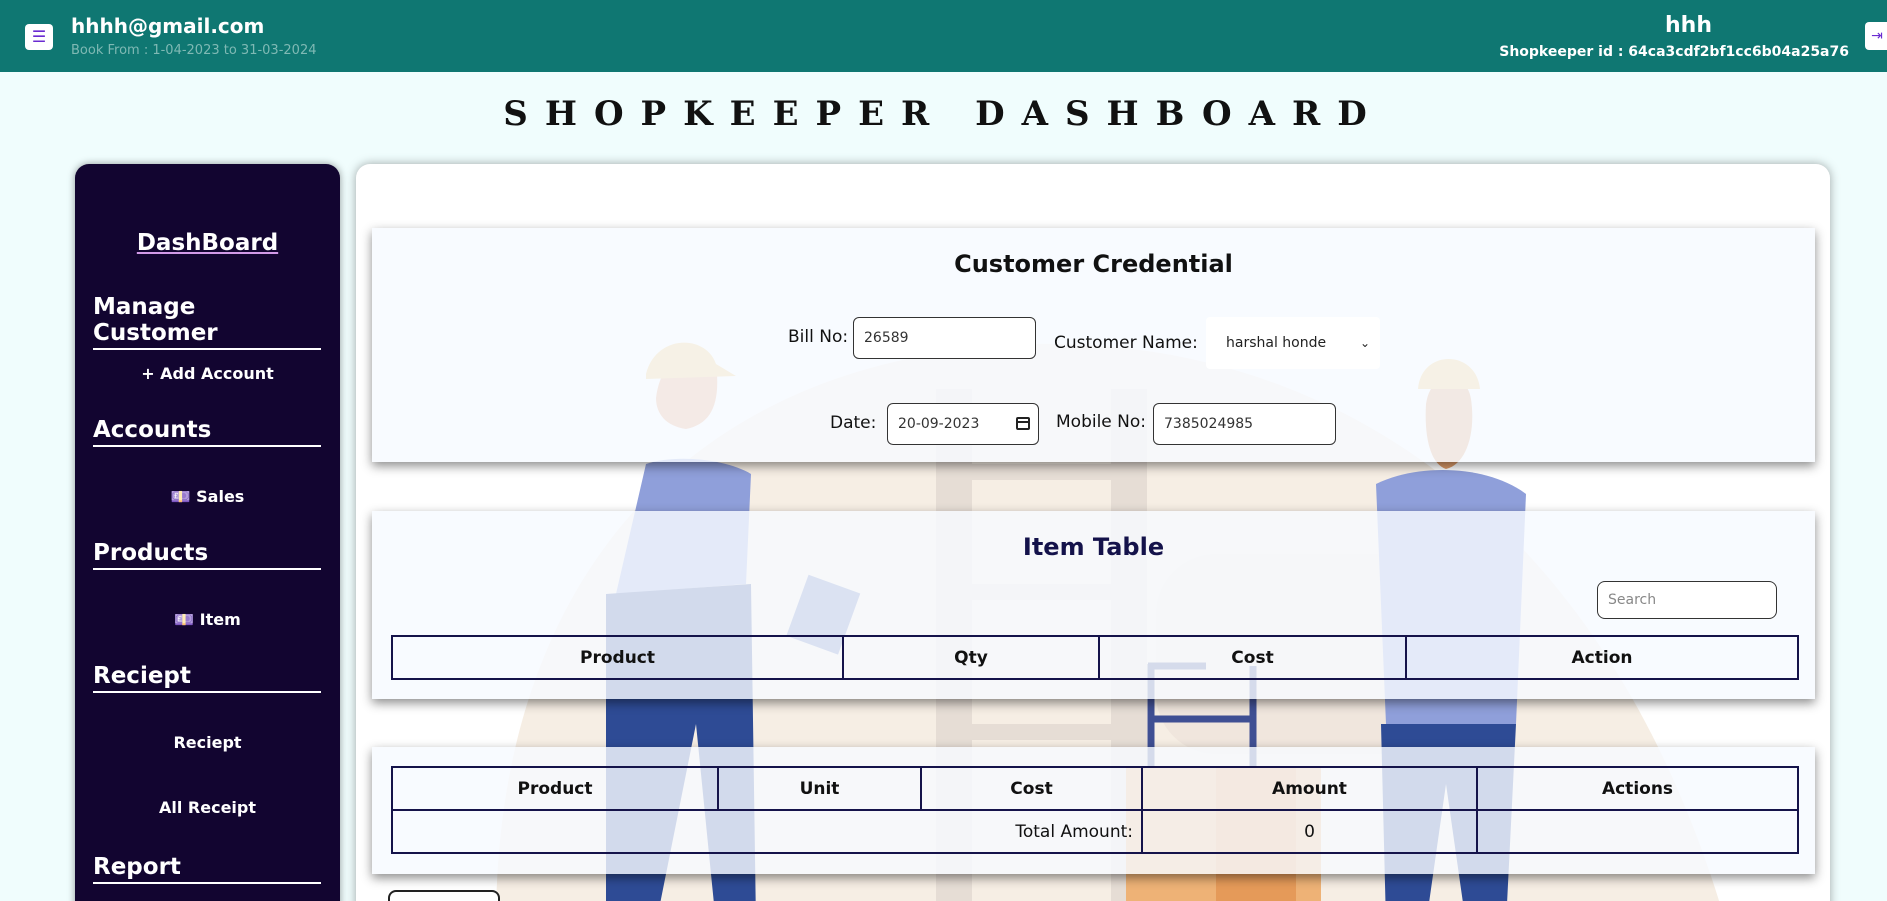 This screenshot has width=1887, height=901. What do you see at coordinates (207, 432) in the screenshot?
I see `sidebar-heading-accounts: Accounts` at bounding box center [207, 432].